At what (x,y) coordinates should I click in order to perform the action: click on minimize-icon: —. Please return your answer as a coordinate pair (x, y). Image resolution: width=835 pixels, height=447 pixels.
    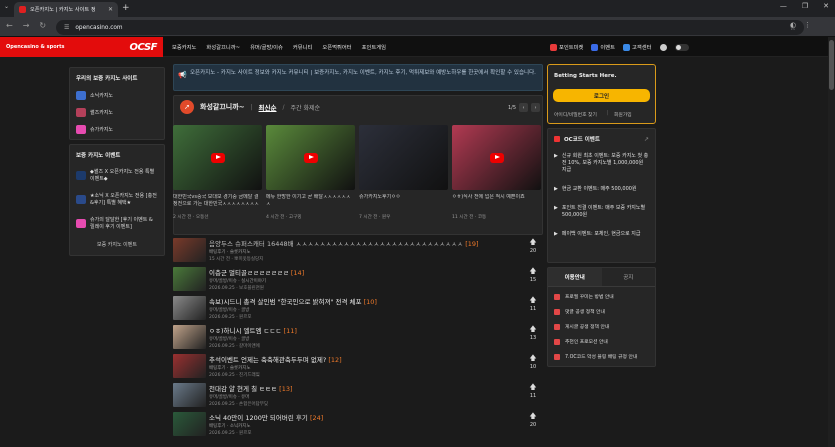
    Looking at the image, I should click on (783, 6).